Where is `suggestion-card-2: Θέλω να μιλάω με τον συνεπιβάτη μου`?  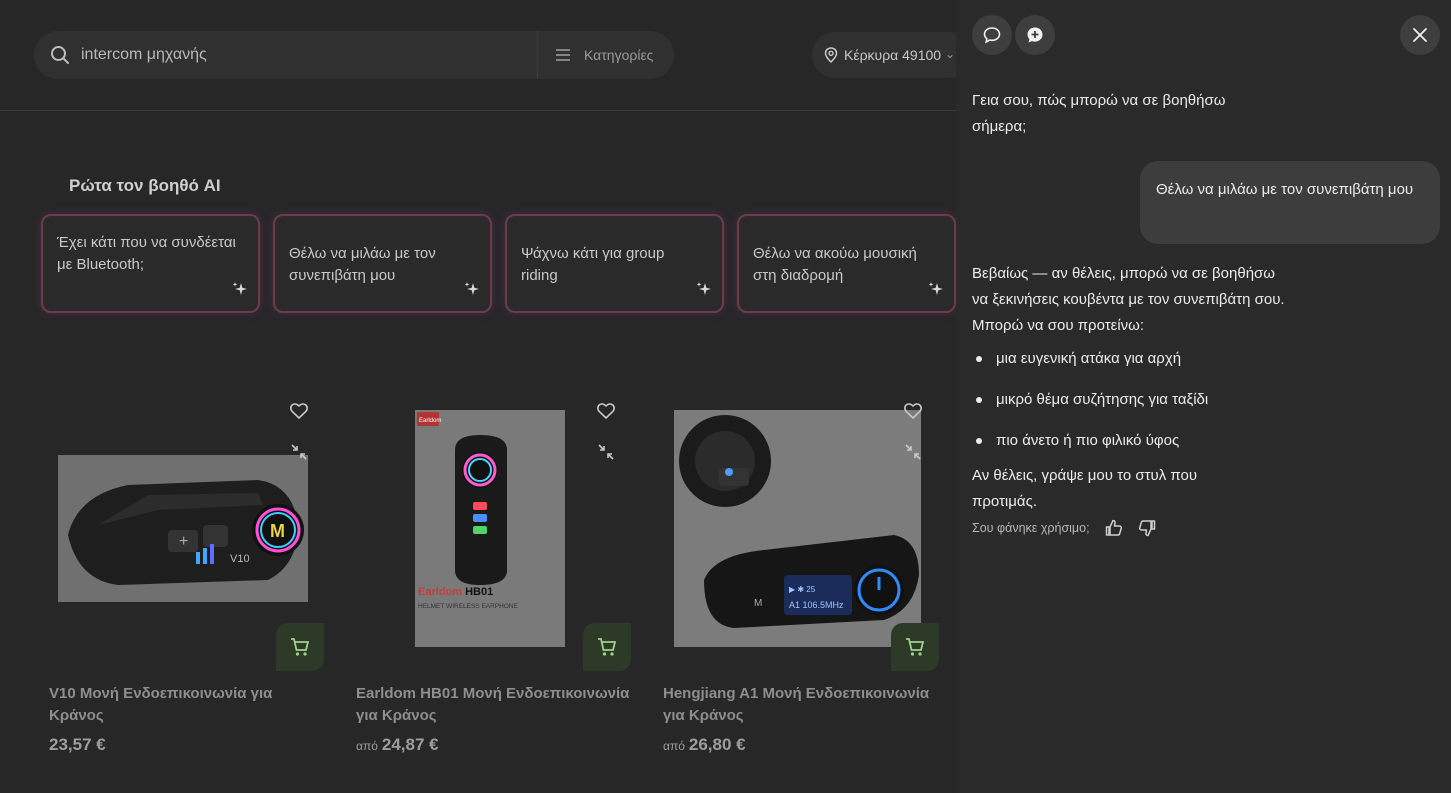
suggestion-card-2: Θέλω να μιλάω με τον συνεπιβάτη μου is located at coordinates (382, 263).